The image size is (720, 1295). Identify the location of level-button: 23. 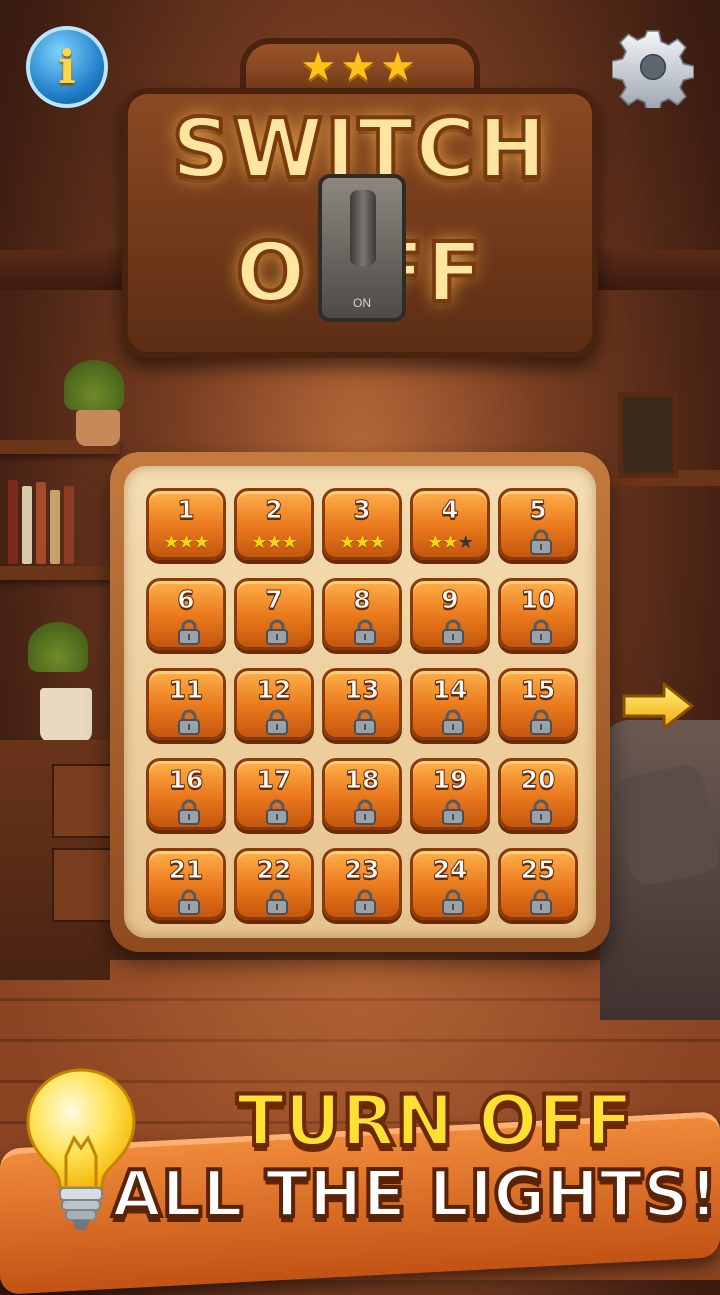
(362, 884).